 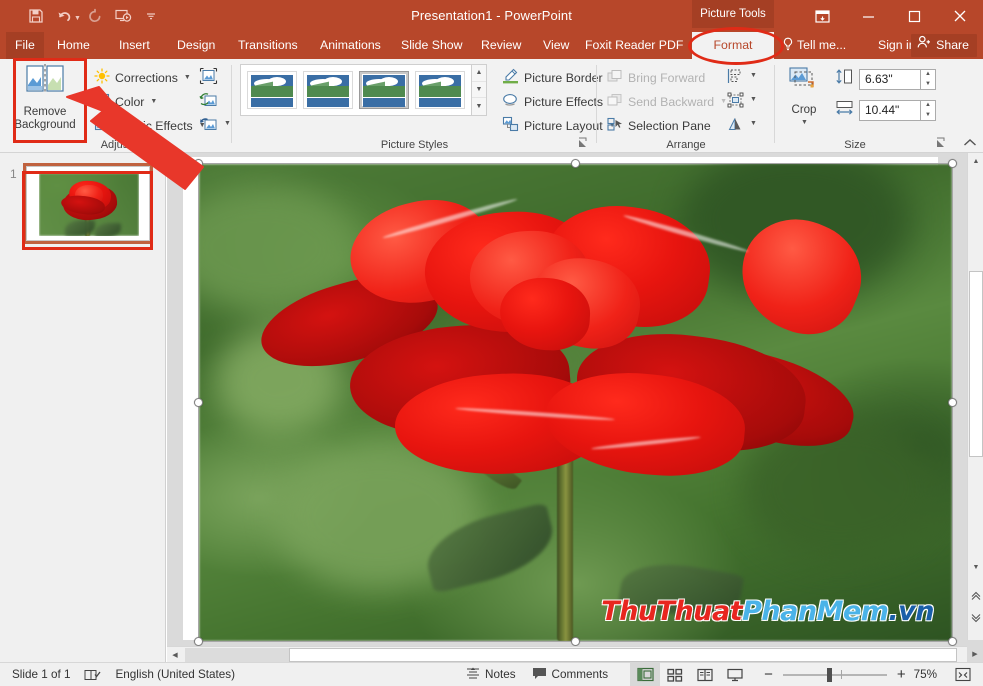 I want to click on scroll-left-button: ◀, so click(x=175, y=655).